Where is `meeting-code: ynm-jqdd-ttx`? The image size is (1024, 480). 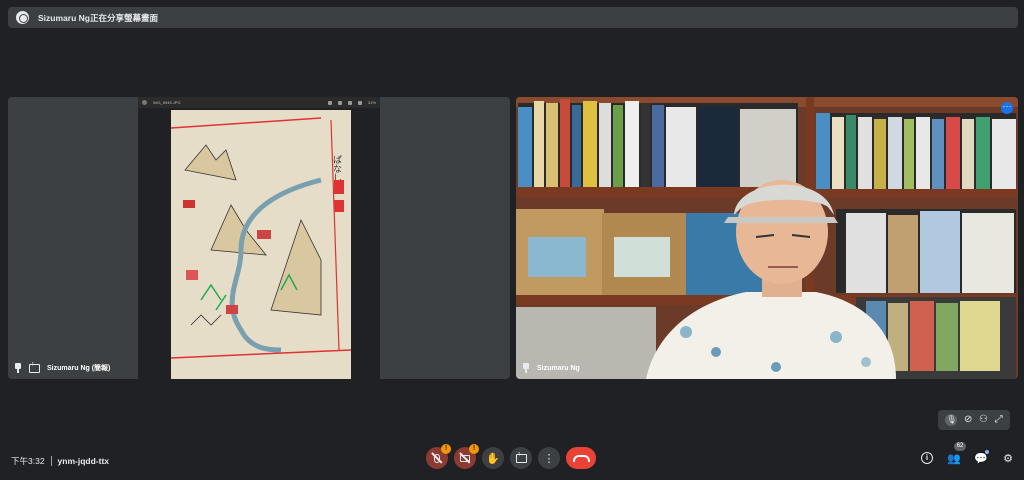
meeting-code: ynm-jqdd-ttx is located at coordinates (83, 461).